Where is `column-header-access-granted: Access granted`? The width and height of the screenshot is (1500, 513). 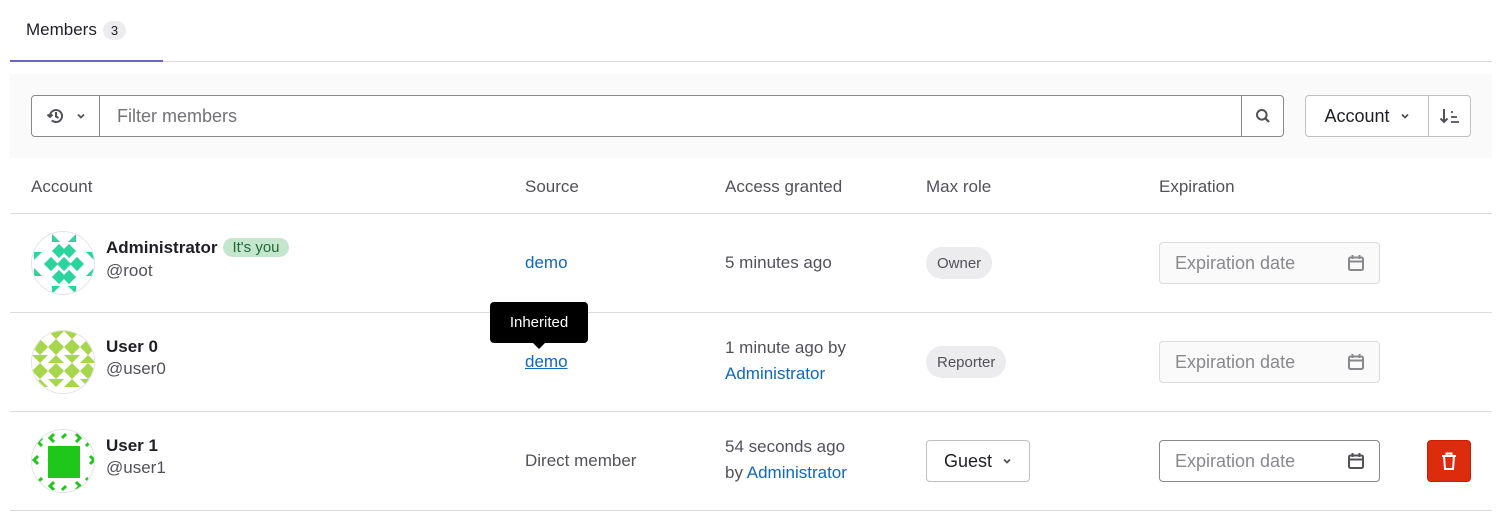
column-header-access-granted: Access granted is located at coordinates (784, 186).